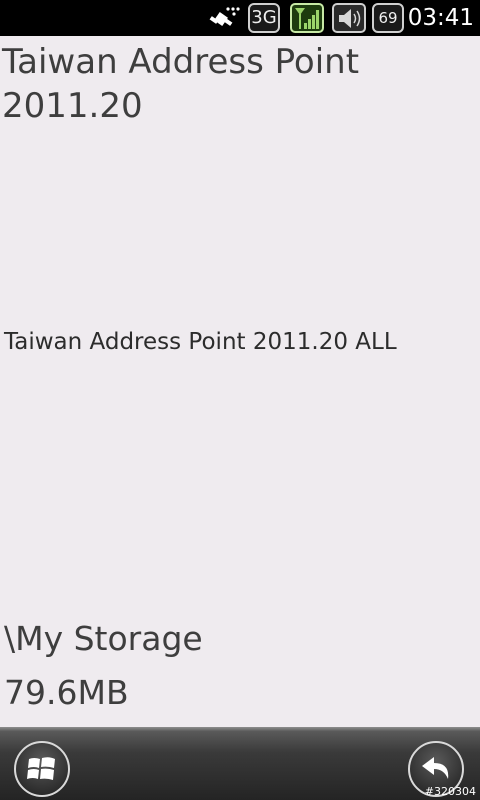 Image resolution: width=480 pixels, height=800 pixels. Describe the element at coordinates (103, 638) in the screenshot. I see `storage-location: \My Storage` at that location.